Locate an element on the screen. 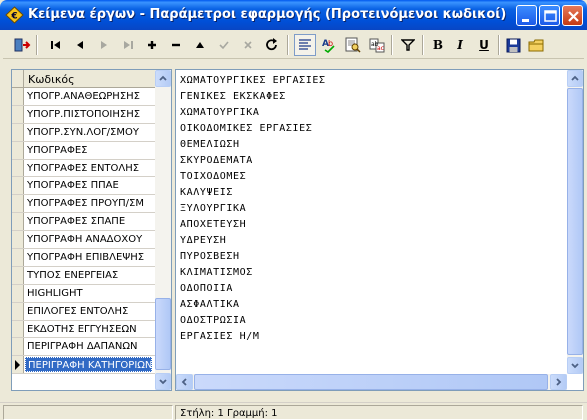  column-header-code: Κωδικός is located at coordinates (51, 79).